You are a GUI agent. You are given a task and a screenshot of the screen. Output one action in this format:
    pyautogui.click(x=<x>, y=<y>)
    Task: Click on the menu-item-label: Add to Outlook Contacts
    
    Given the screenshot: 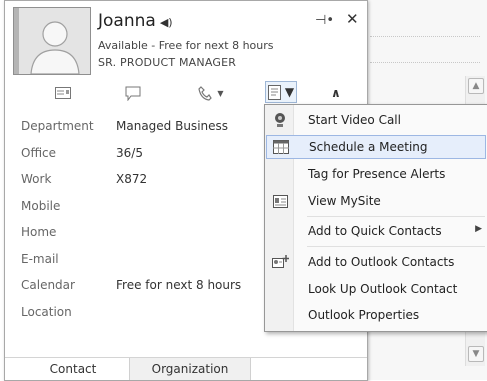 What is the action you would take?
    pyautogui.click(x=381, y=262)
    